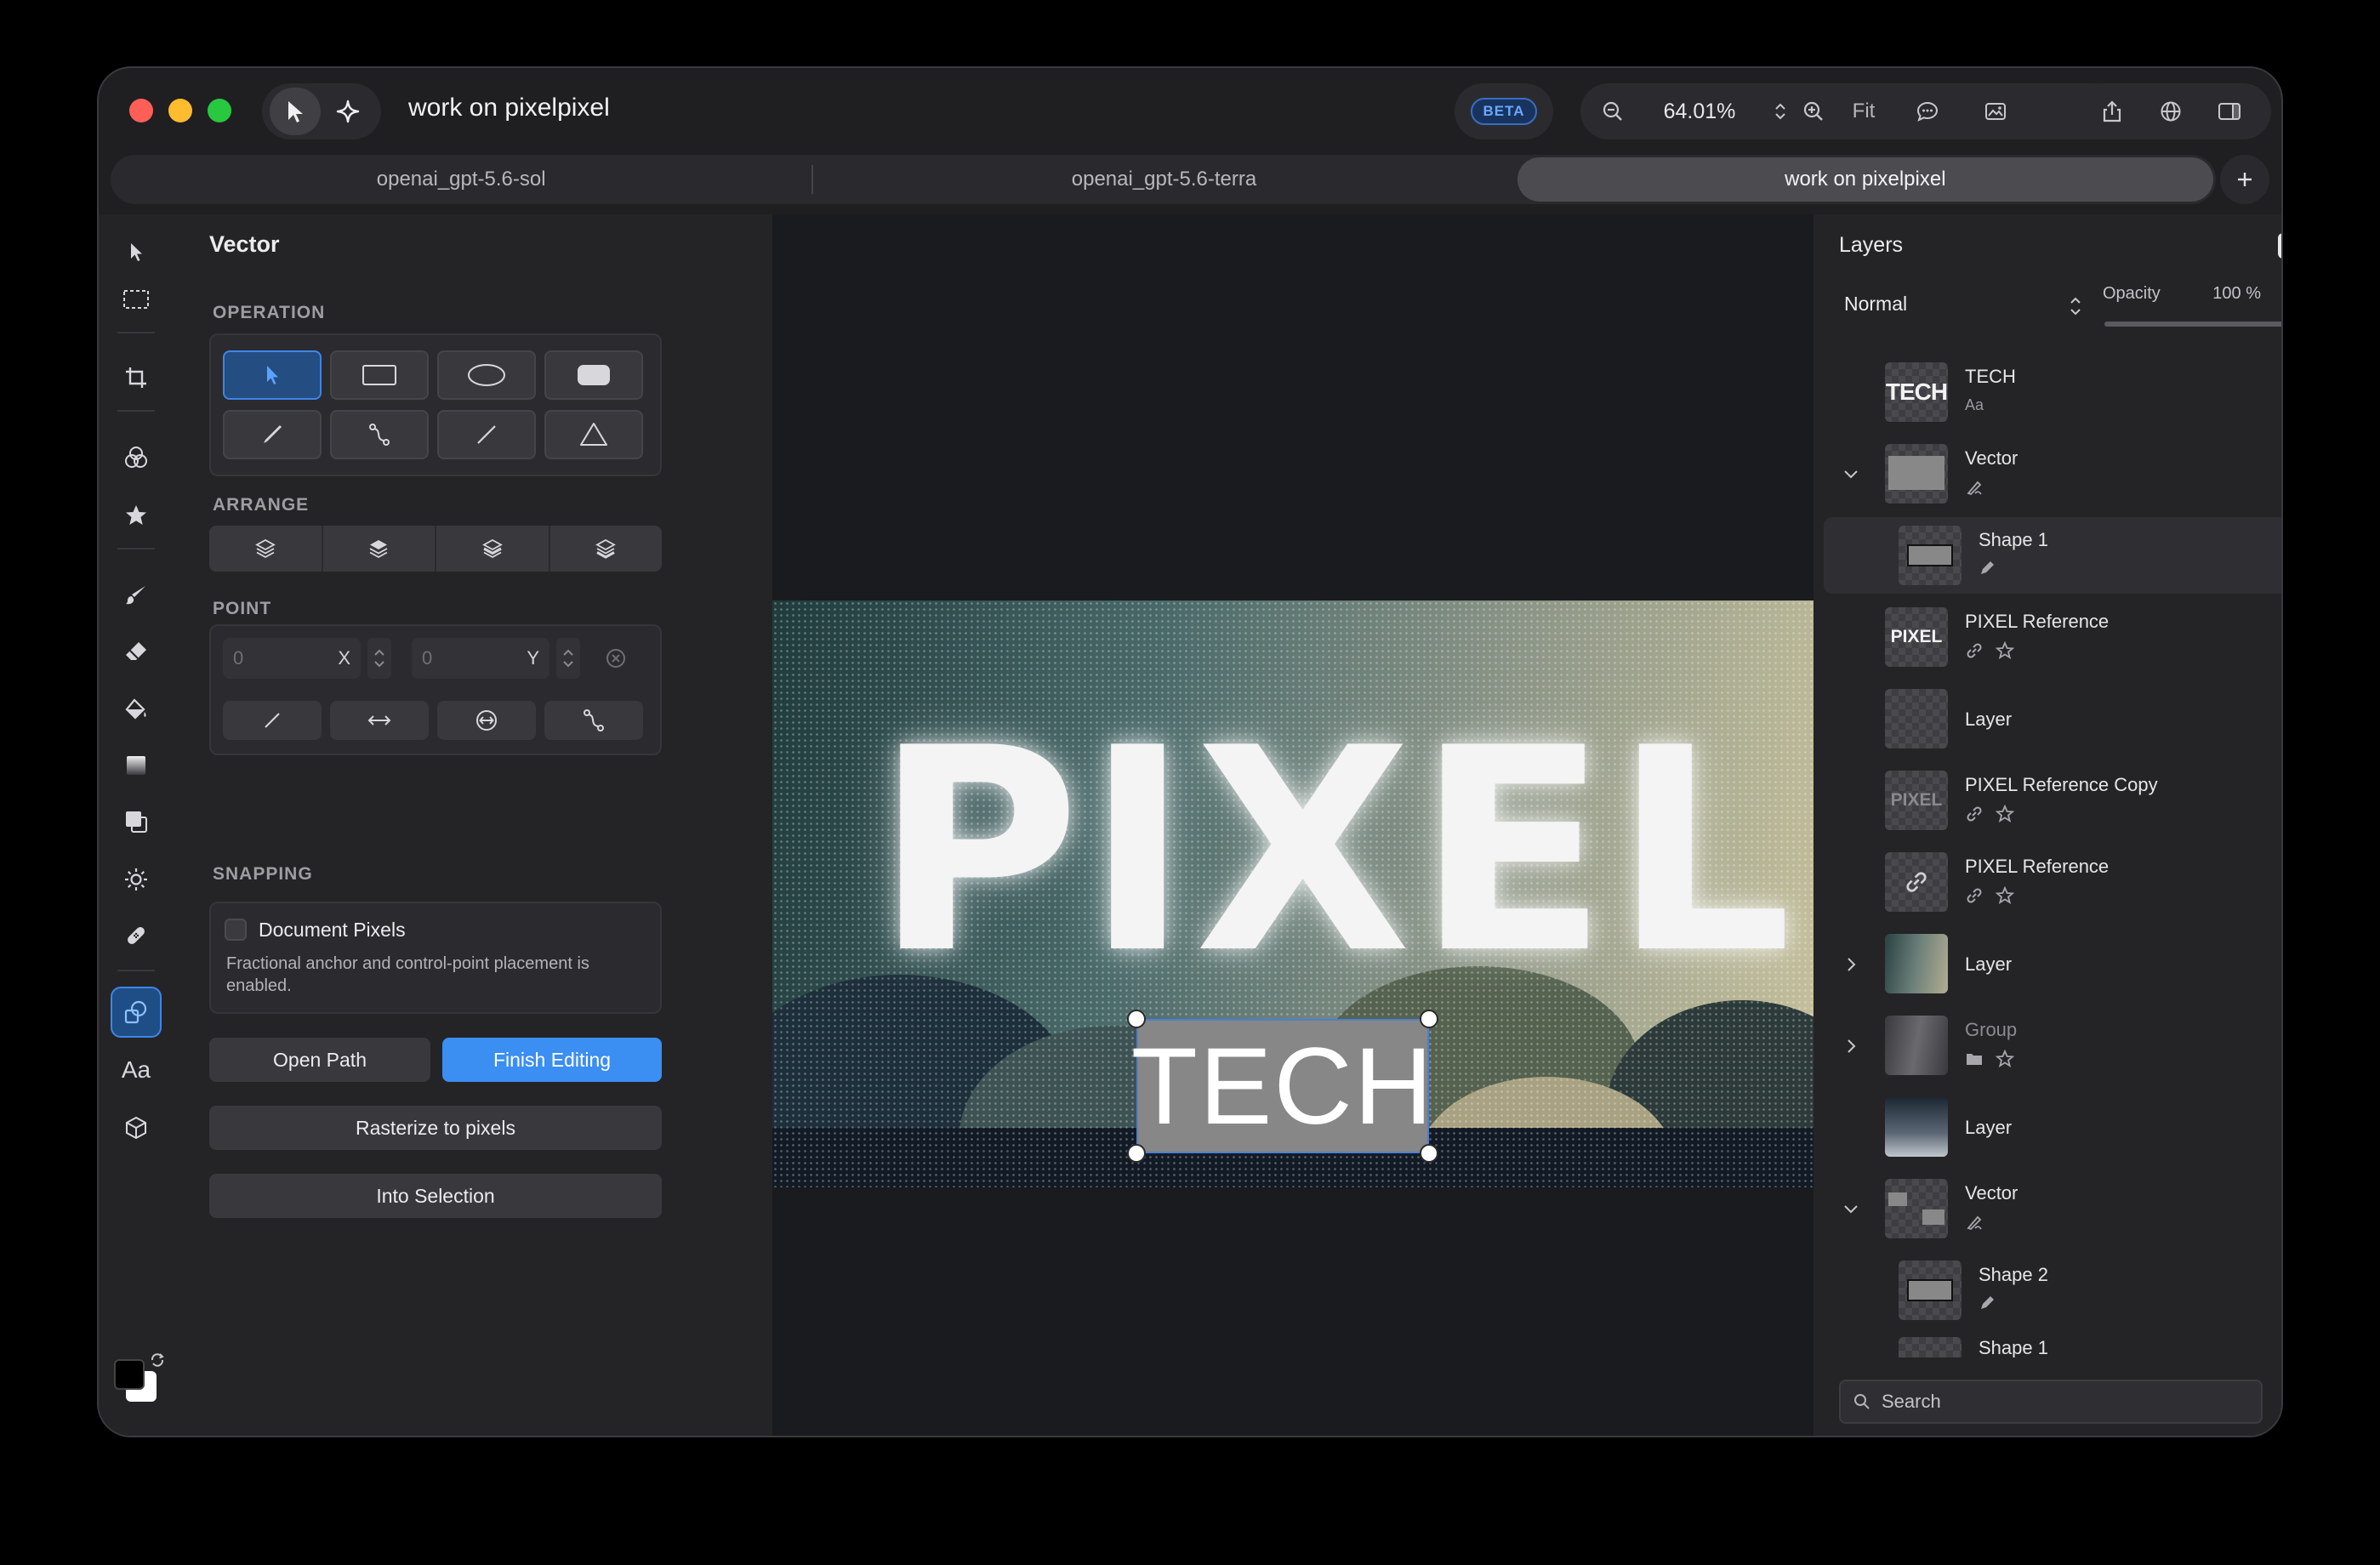 The width and height of the screenshot is (2380, 1565). I want to click on color-swatches, so click(140, 1380).